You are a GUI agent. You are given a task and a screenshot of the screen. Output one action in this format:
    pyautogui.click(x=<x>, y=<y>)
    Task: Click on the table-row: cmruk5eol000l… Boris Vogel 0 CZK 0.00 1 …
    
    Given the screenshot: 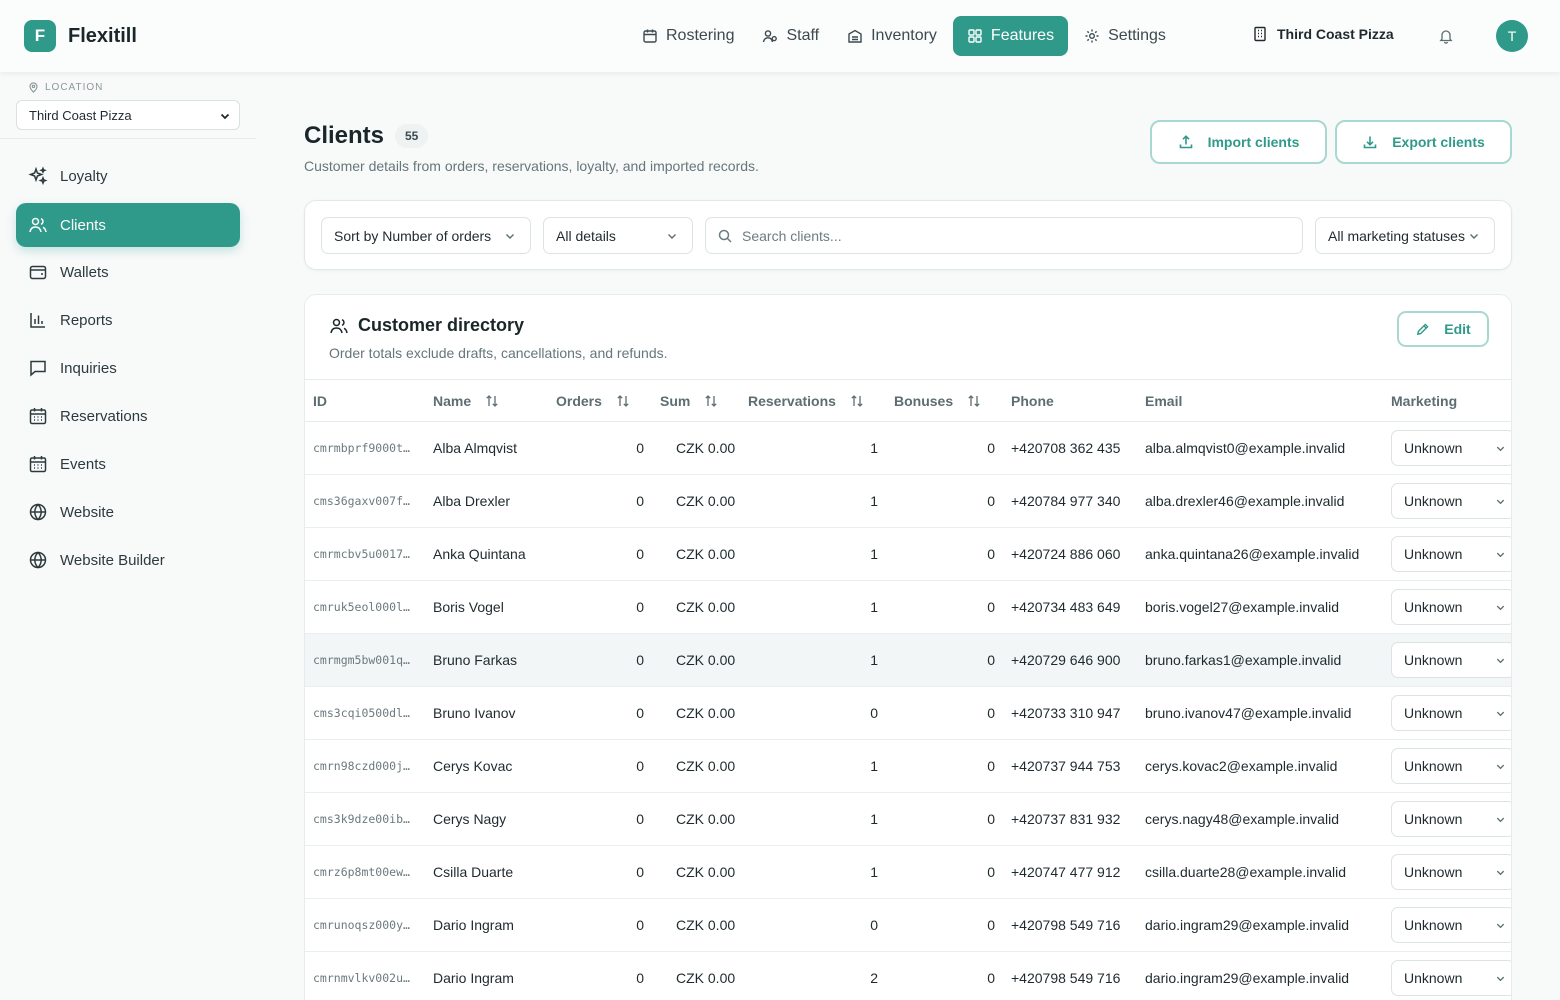 What is the action you would take?
    pyautogui.click(x=908, y=607)
    